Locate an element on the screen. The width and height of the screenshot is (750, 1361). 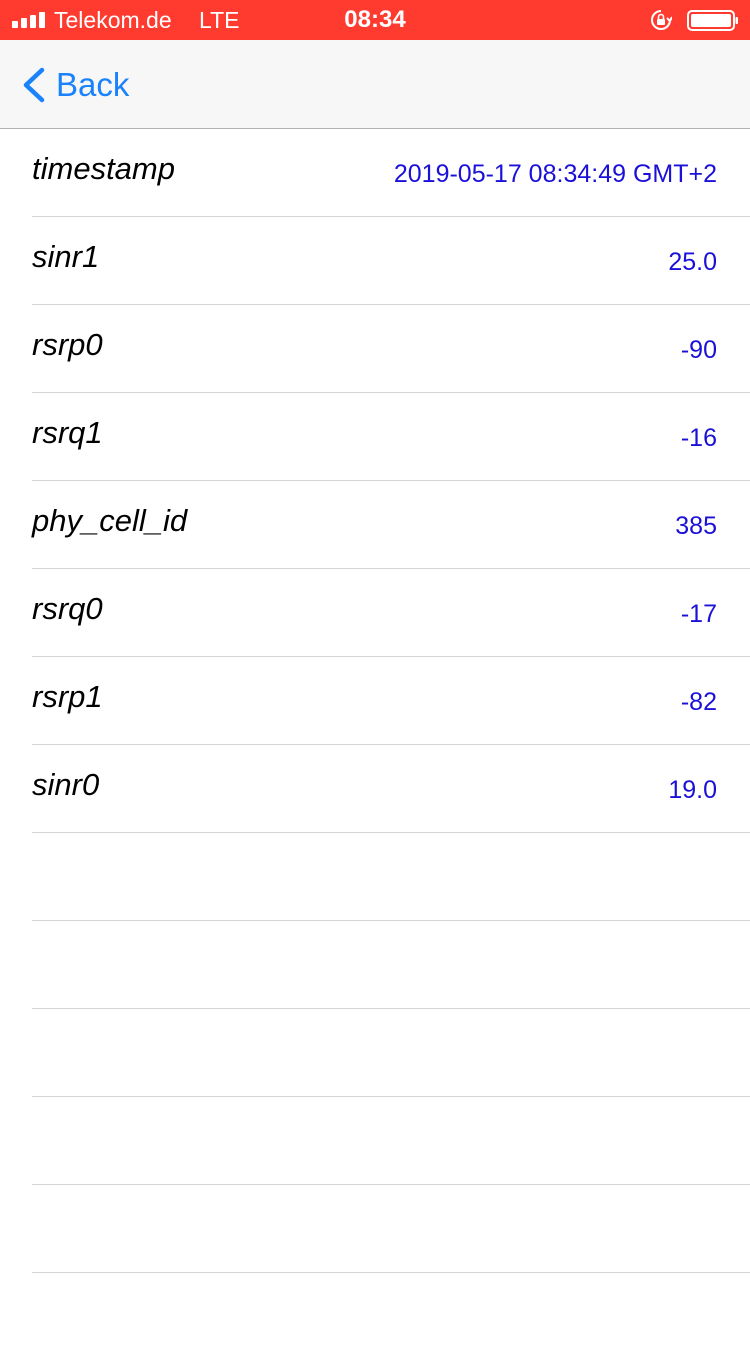
chevron-left-icon is located at coordinates (34, 84).